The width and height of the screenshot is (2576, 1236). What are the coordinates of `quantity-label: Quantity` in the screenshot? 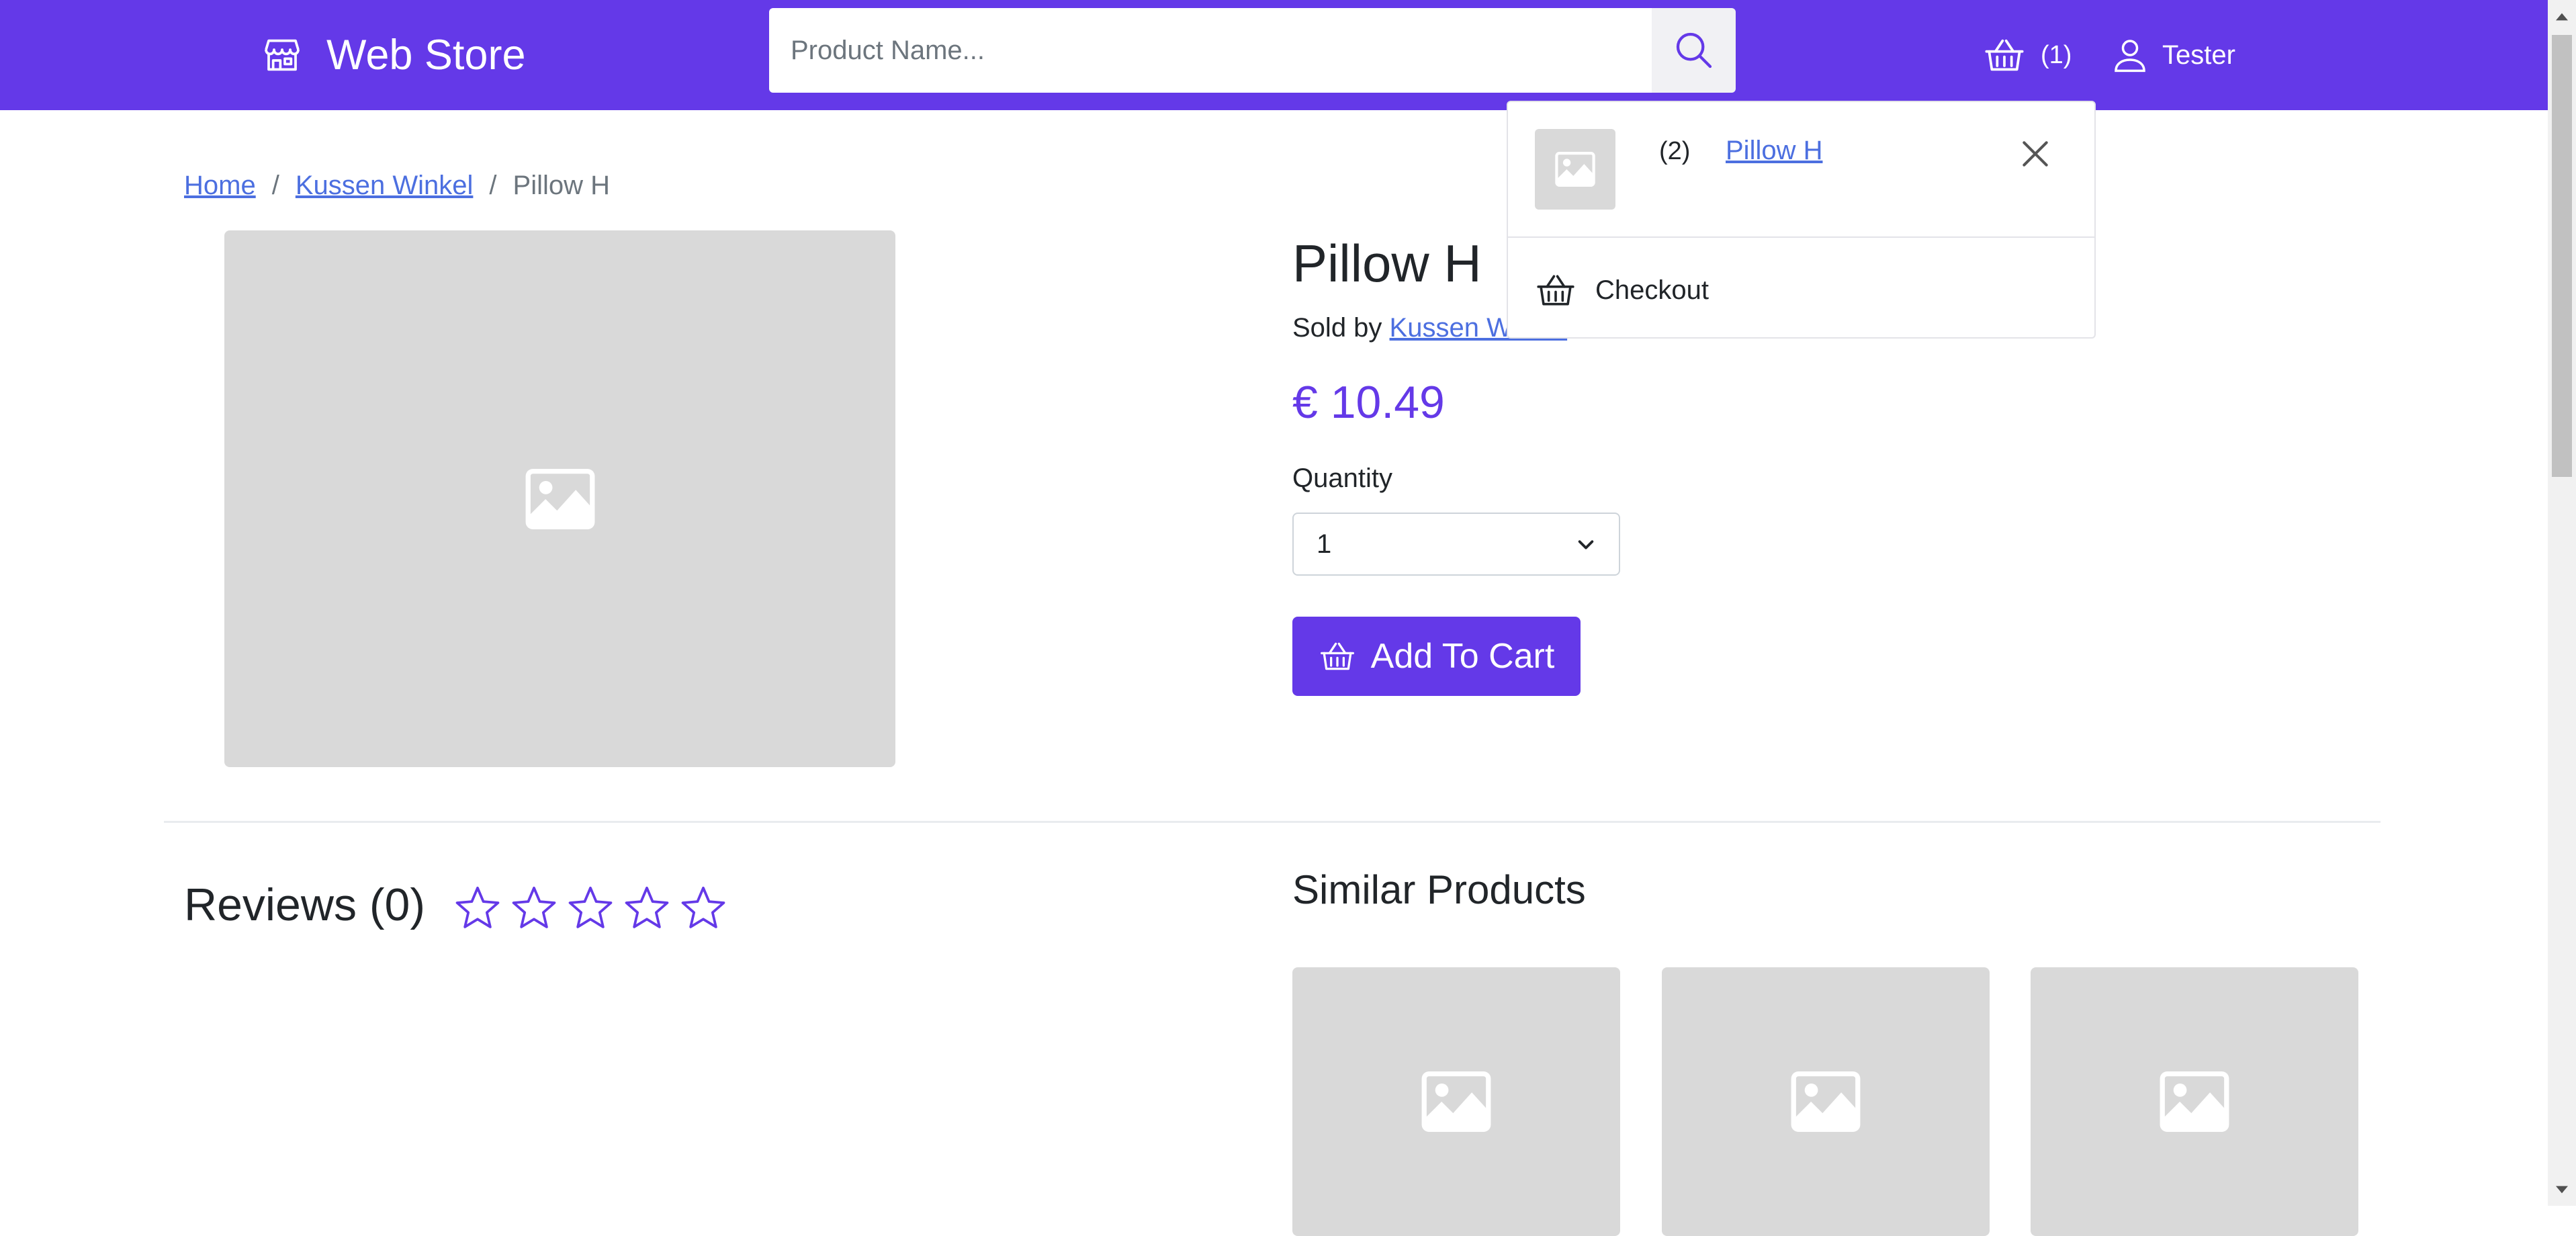 It's located at (1342, 479).